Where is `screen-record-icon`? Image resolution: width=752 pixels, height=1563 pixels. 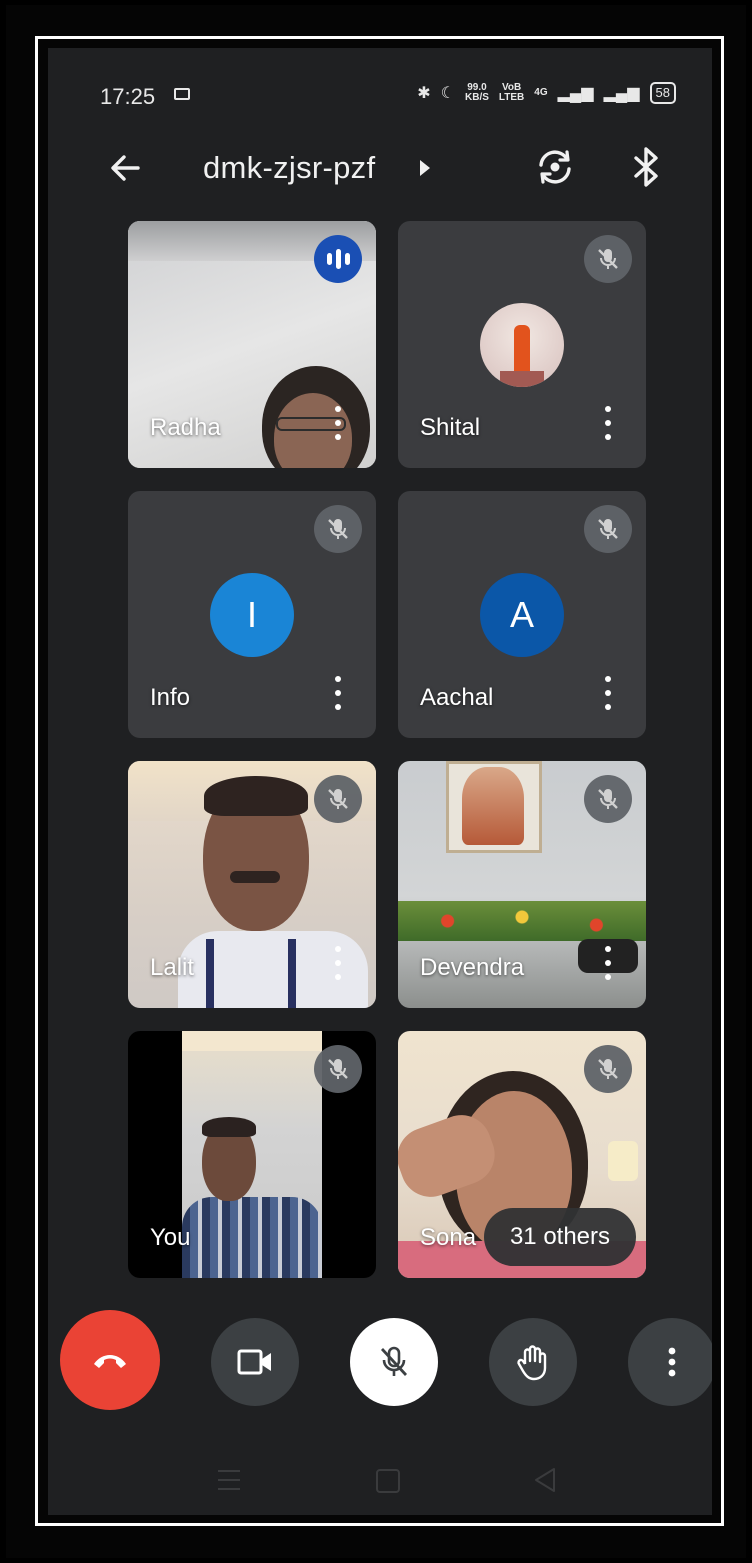
screen-record-icon is located at coordinates (182, 94).